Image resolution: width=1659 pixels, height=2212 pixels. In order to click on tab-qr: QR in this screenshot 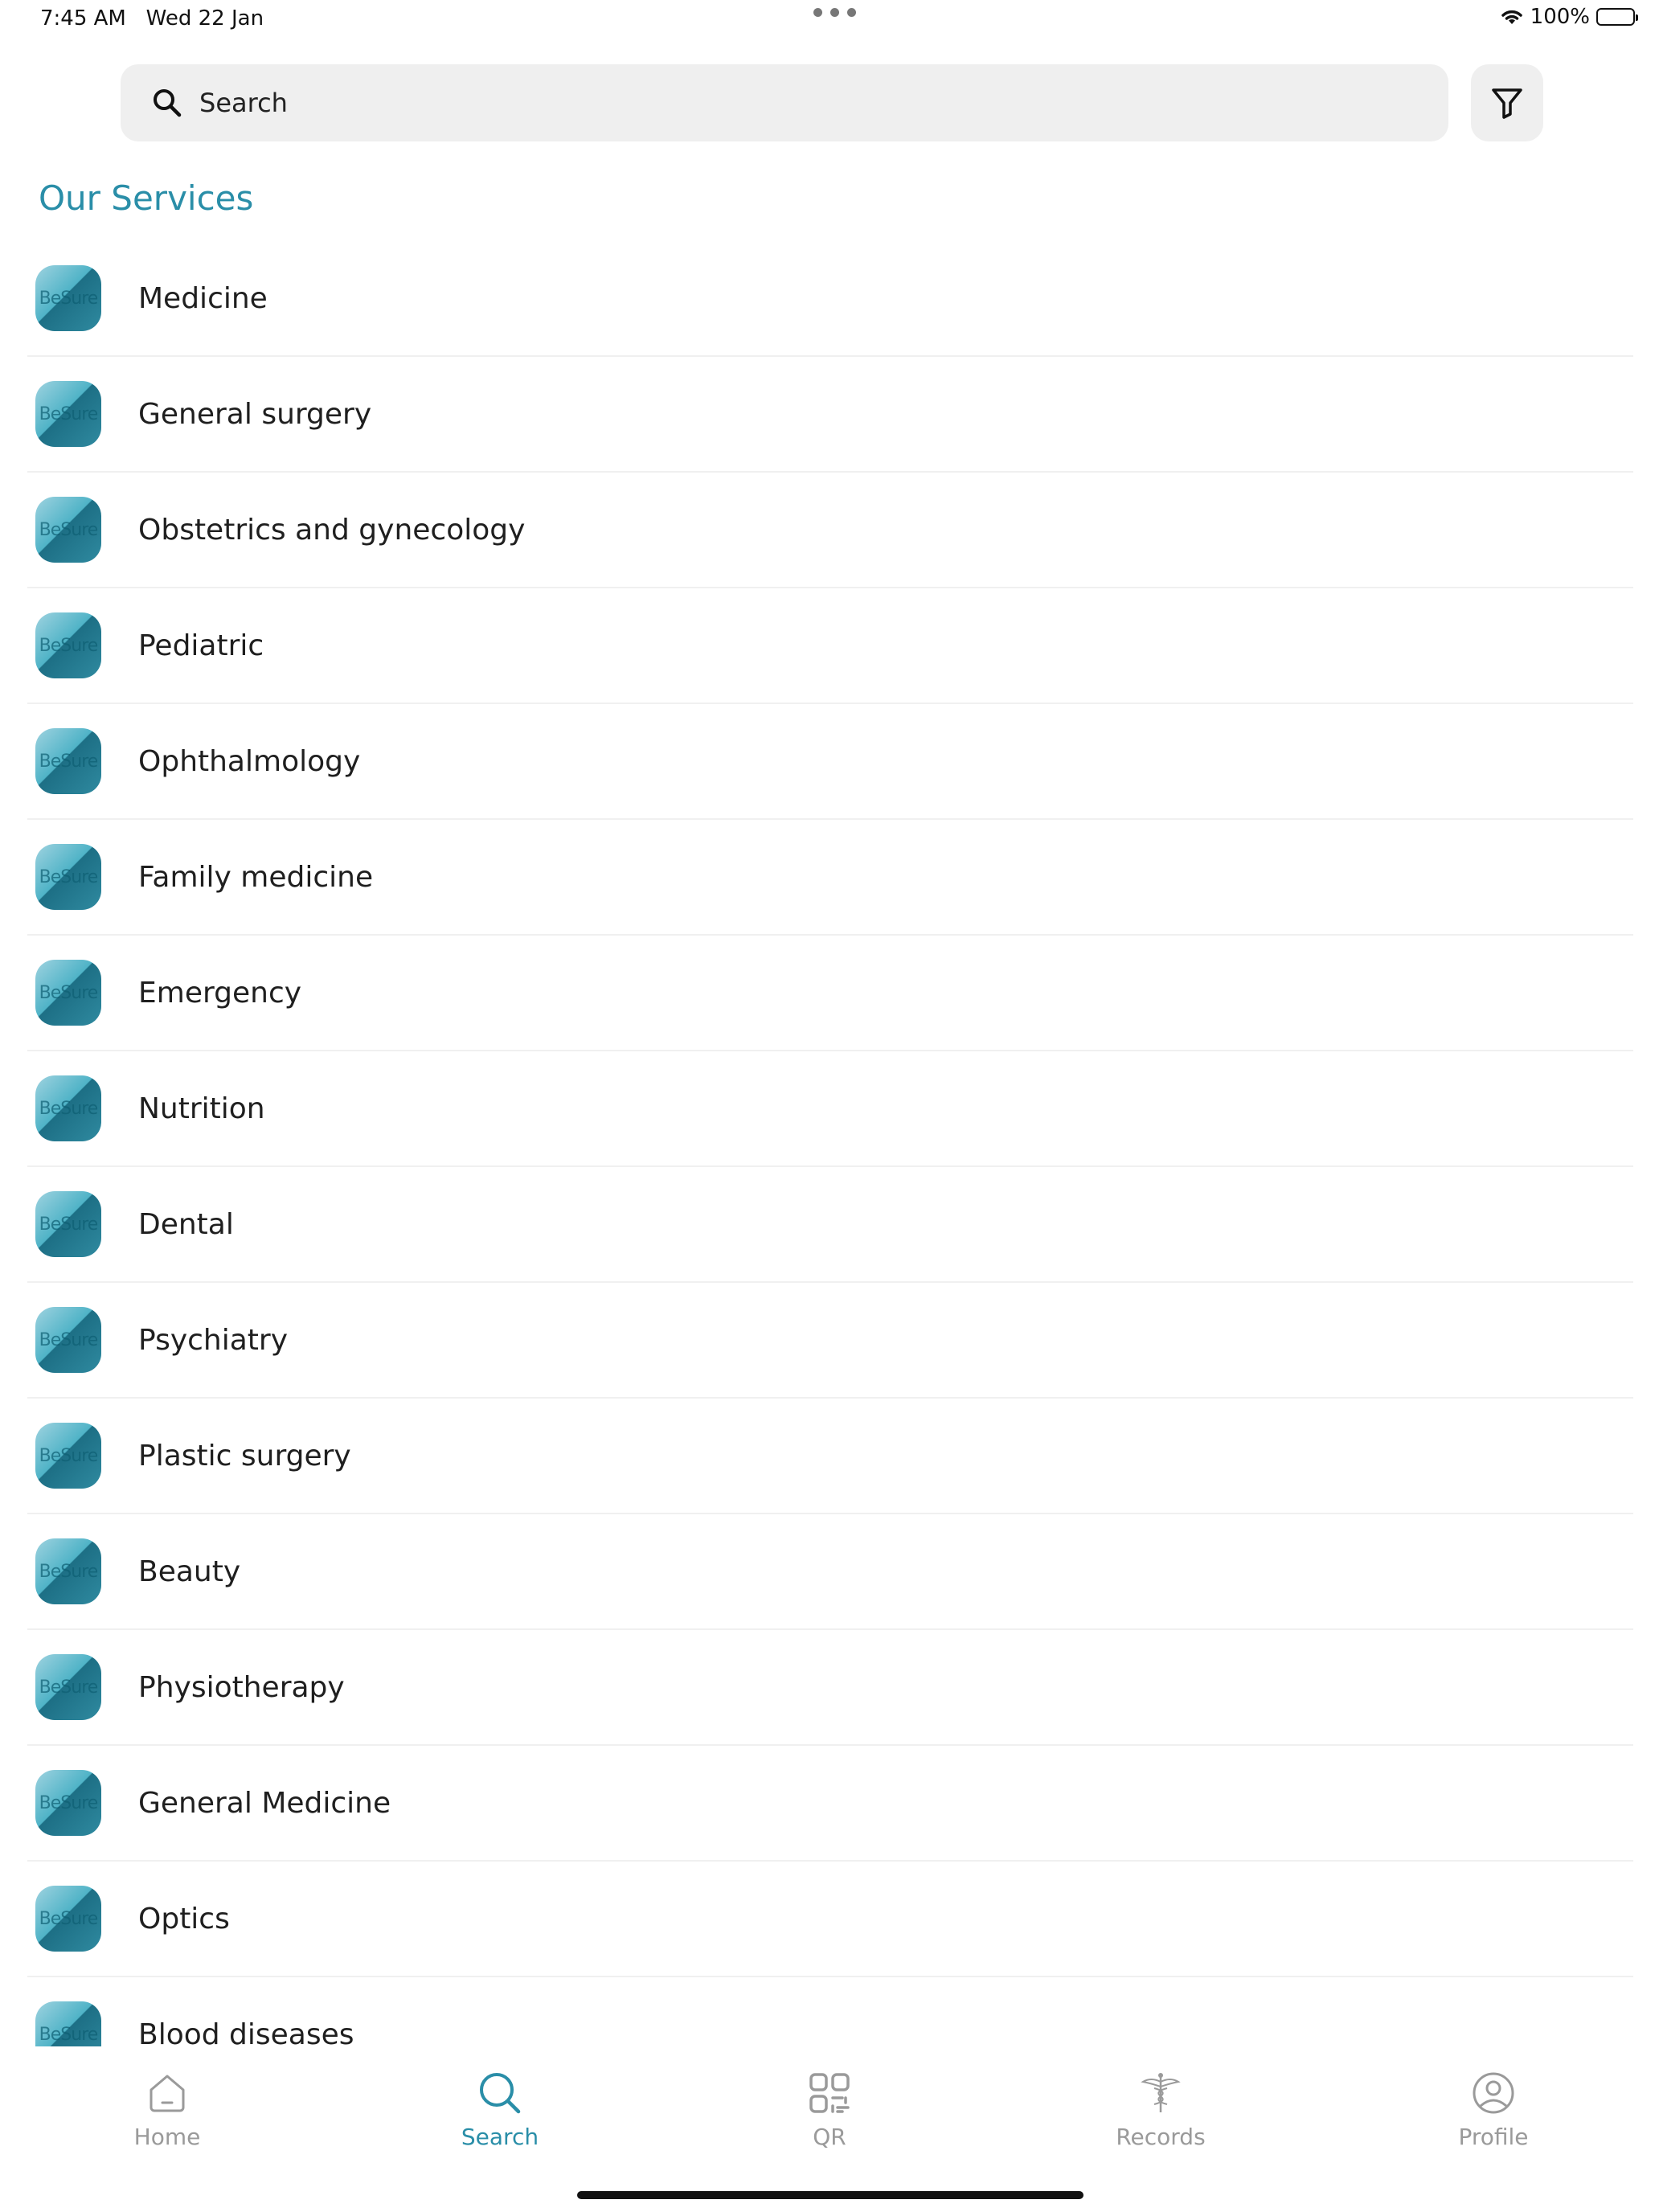, I will do `click(829, 2102)`.